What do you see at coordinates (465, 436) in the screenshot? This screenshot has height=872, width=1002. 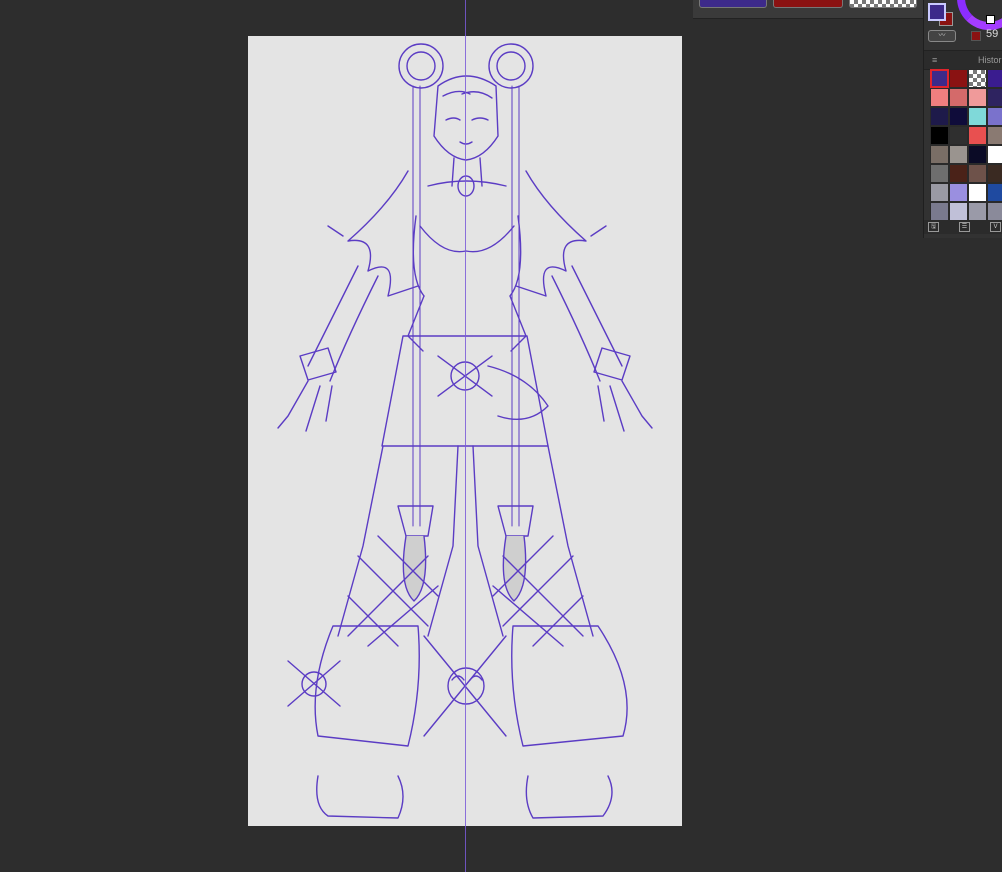 I see `symmetry-guide` at bounding box center [465, 436].